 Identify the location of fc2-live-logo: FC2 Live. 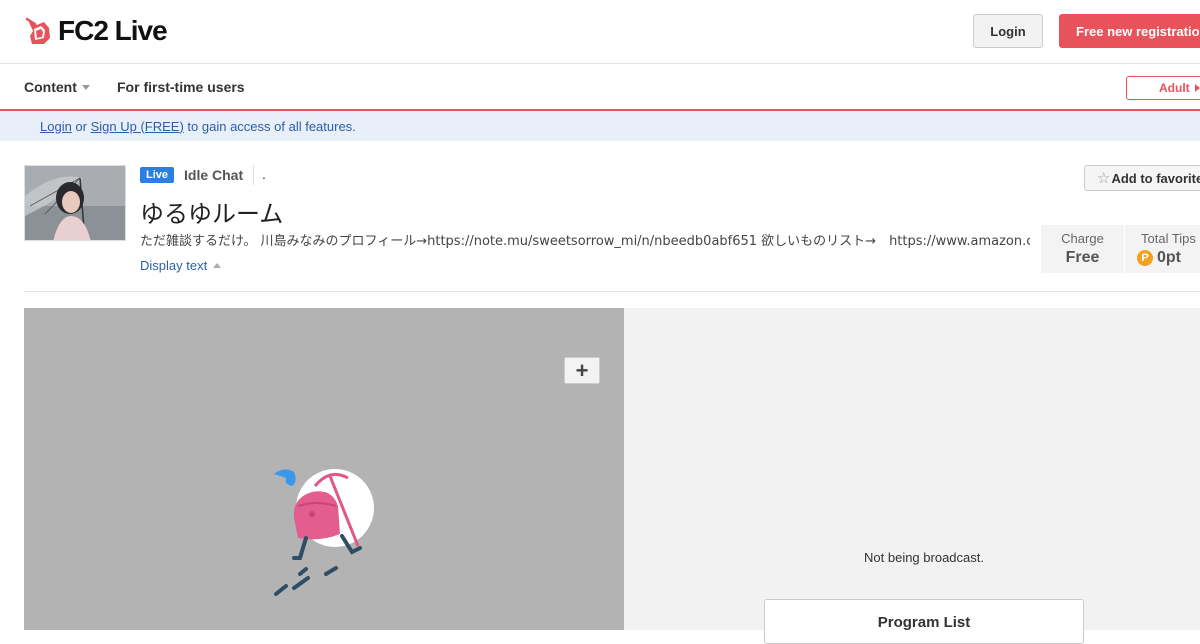
(96, 31).